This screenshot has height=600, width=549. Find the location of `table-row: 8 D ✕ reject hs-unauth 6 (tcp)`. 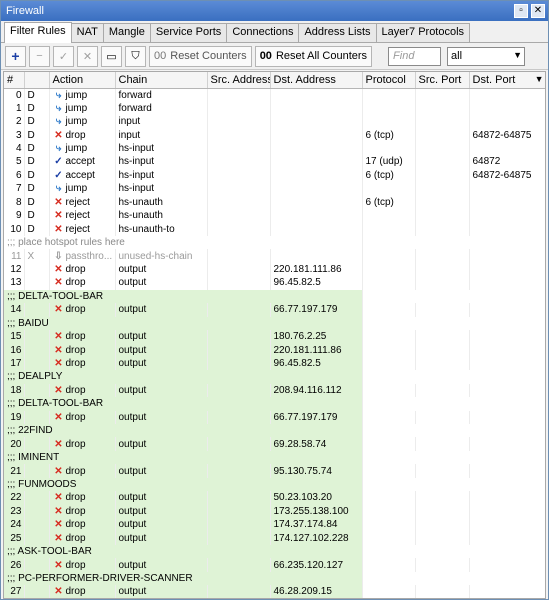

table-row: 8 D ✕ reject hs-unauth 6 (tcp) is located at coordinates (274, 202).